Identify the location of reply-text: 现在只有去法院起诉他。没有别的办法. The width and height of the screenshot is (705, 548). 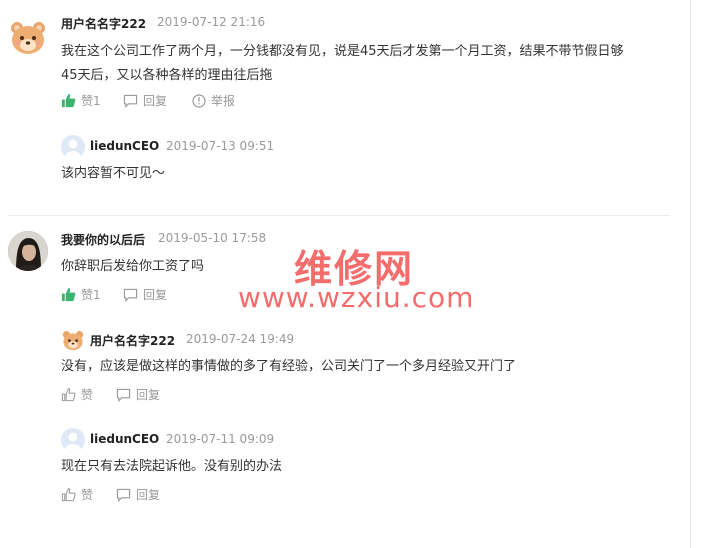
(172, 466).